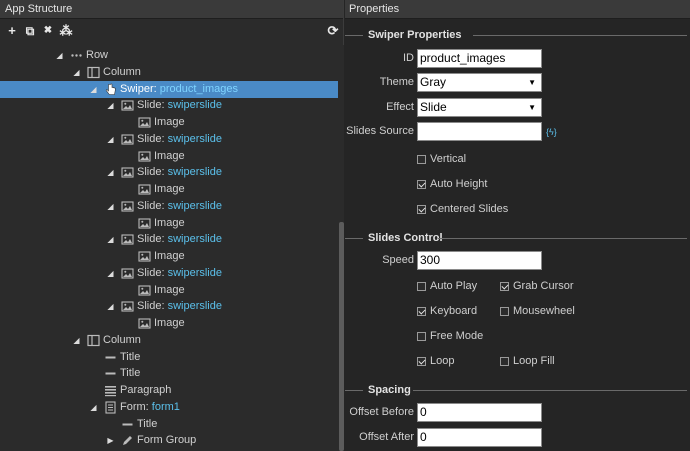 Image resolution: width=690 pixels, height=451 pixels. Describe the element at coordinates (97, 55) in the screenshot. I see `tree-node-type: Row` at that location.